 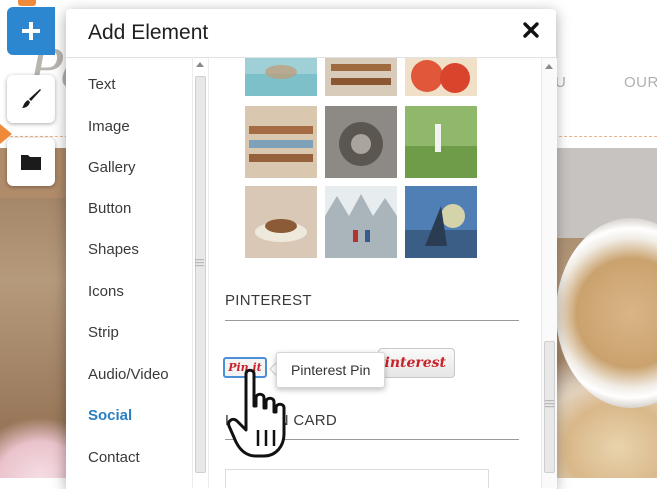 What do you see at coordinates (640, 82) in the screenshot?
I see `website-nav-item: OUR` at bounding box center [640, 82].